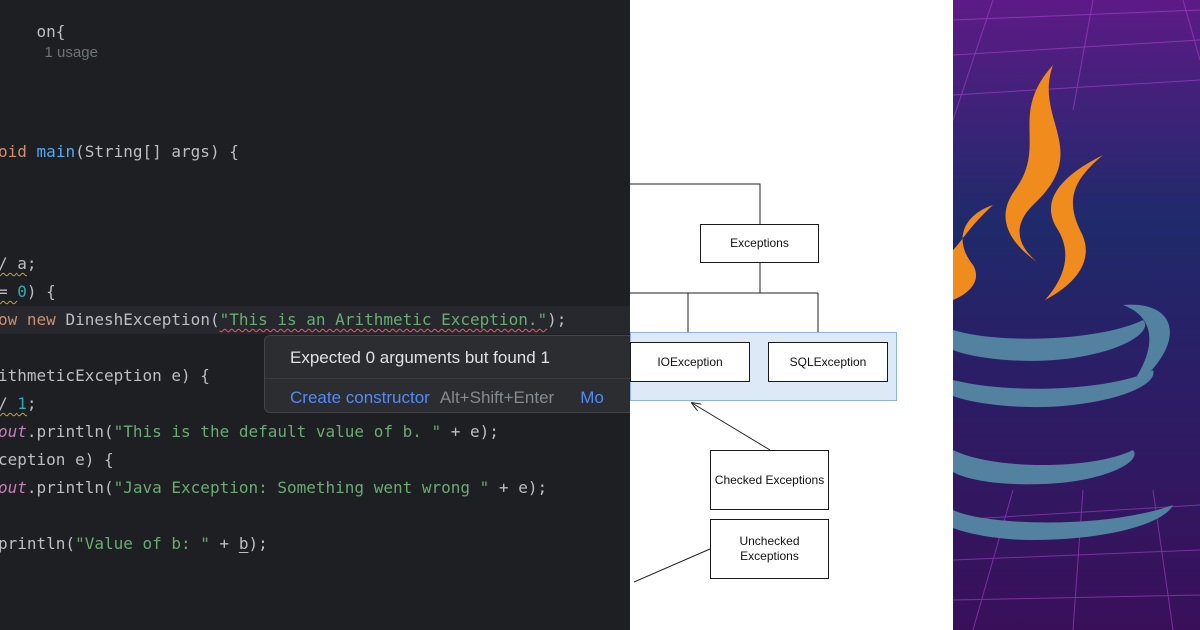 The image size is (1200, 630). I want to click on code-line-print-3: println("Value of b: " + b);, so click(134, 544).